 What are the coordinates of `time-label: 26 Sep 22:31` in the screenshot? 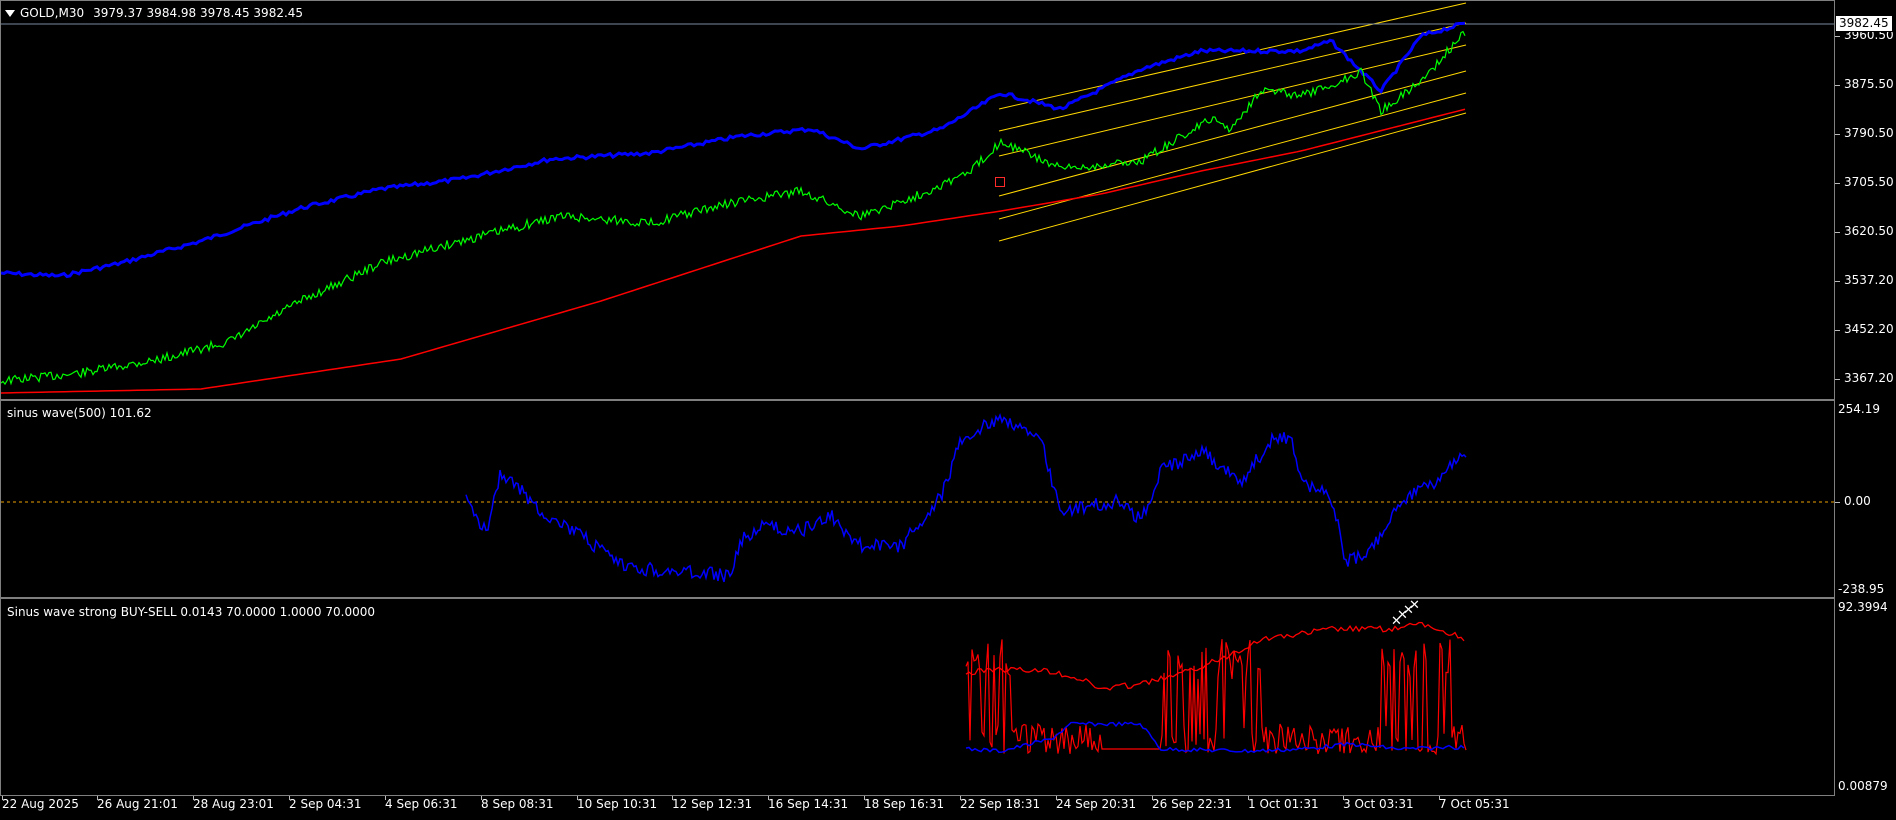 It's located at (1192, 804).